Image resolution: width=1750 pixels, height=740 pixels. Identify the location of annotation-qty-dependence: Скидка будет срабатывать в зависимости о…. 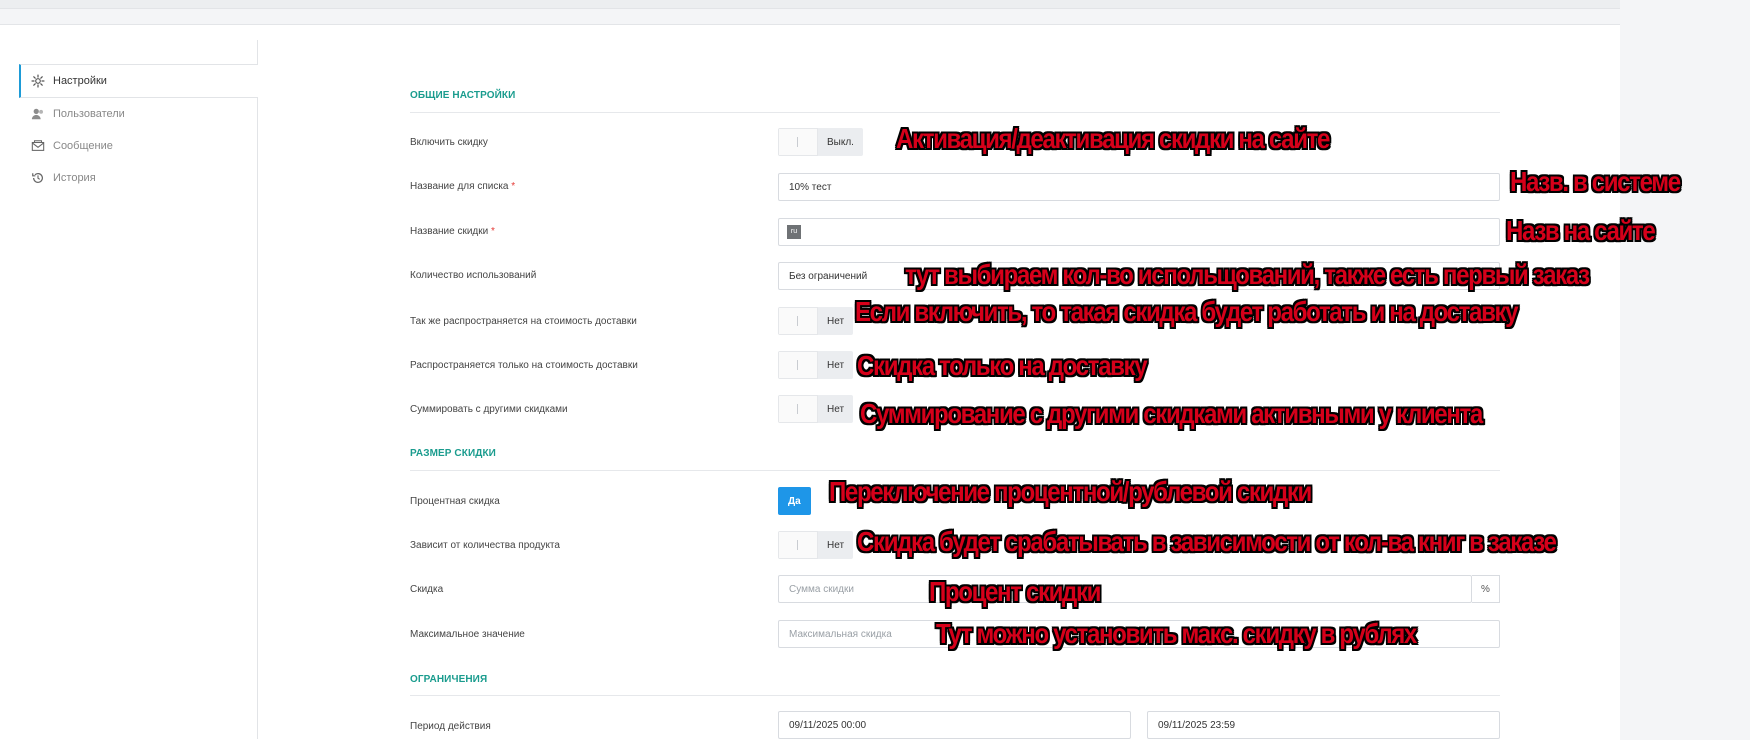
(1207, 541).